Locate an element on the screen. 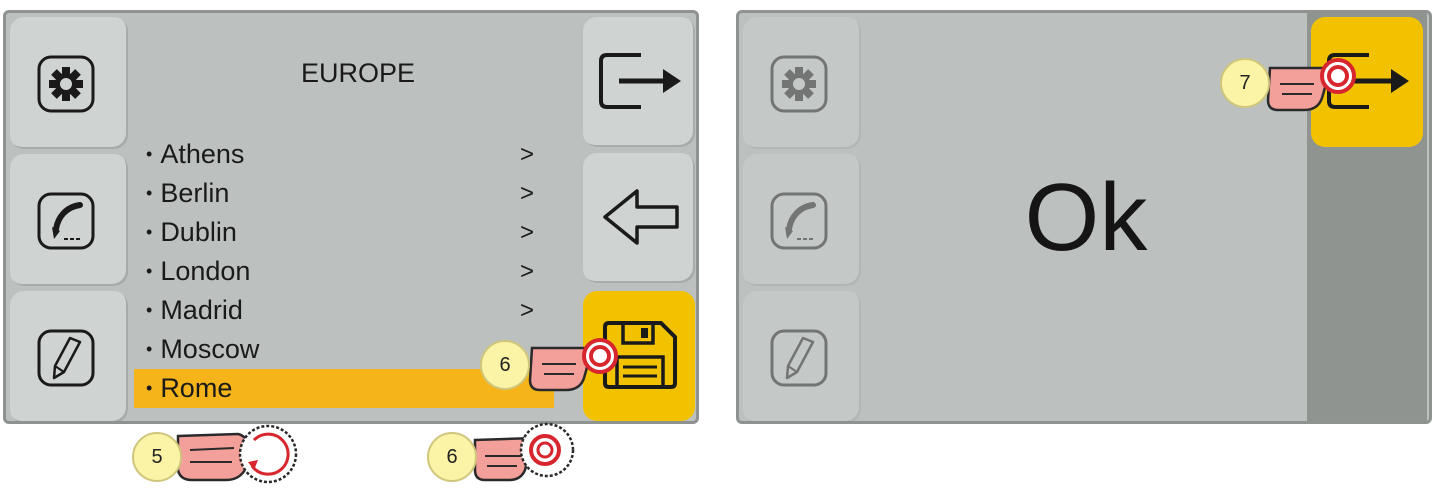  back-button is located at coordinates (639, 218).